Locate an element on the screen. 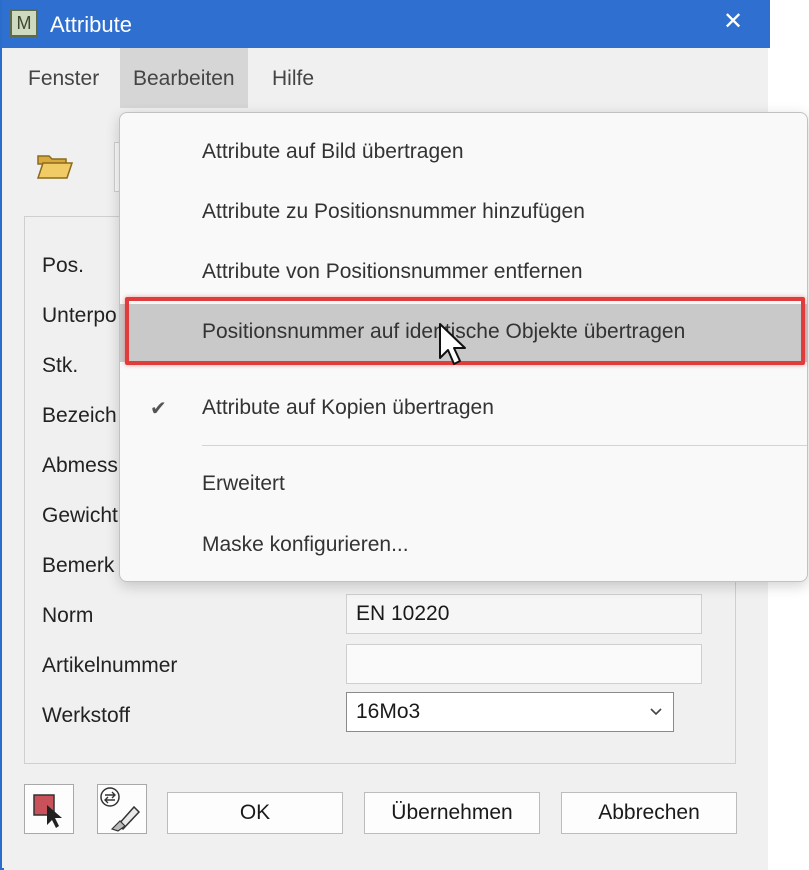 The image size is (809, 870). label-bemerkung: Bemerk is located at coordinates (78, 565).